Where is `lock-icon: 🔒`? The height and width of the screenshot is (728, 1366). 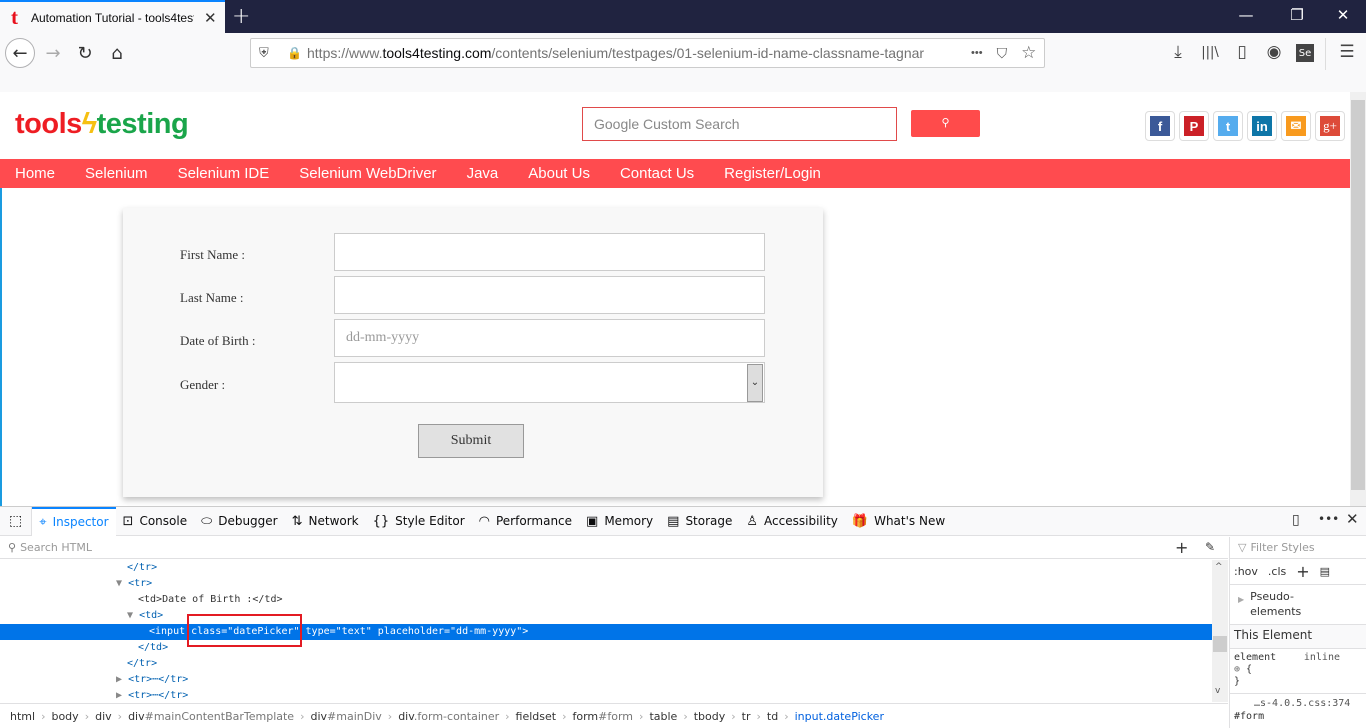 lock-icon: 🔒 is located at coordinates (297, 53).